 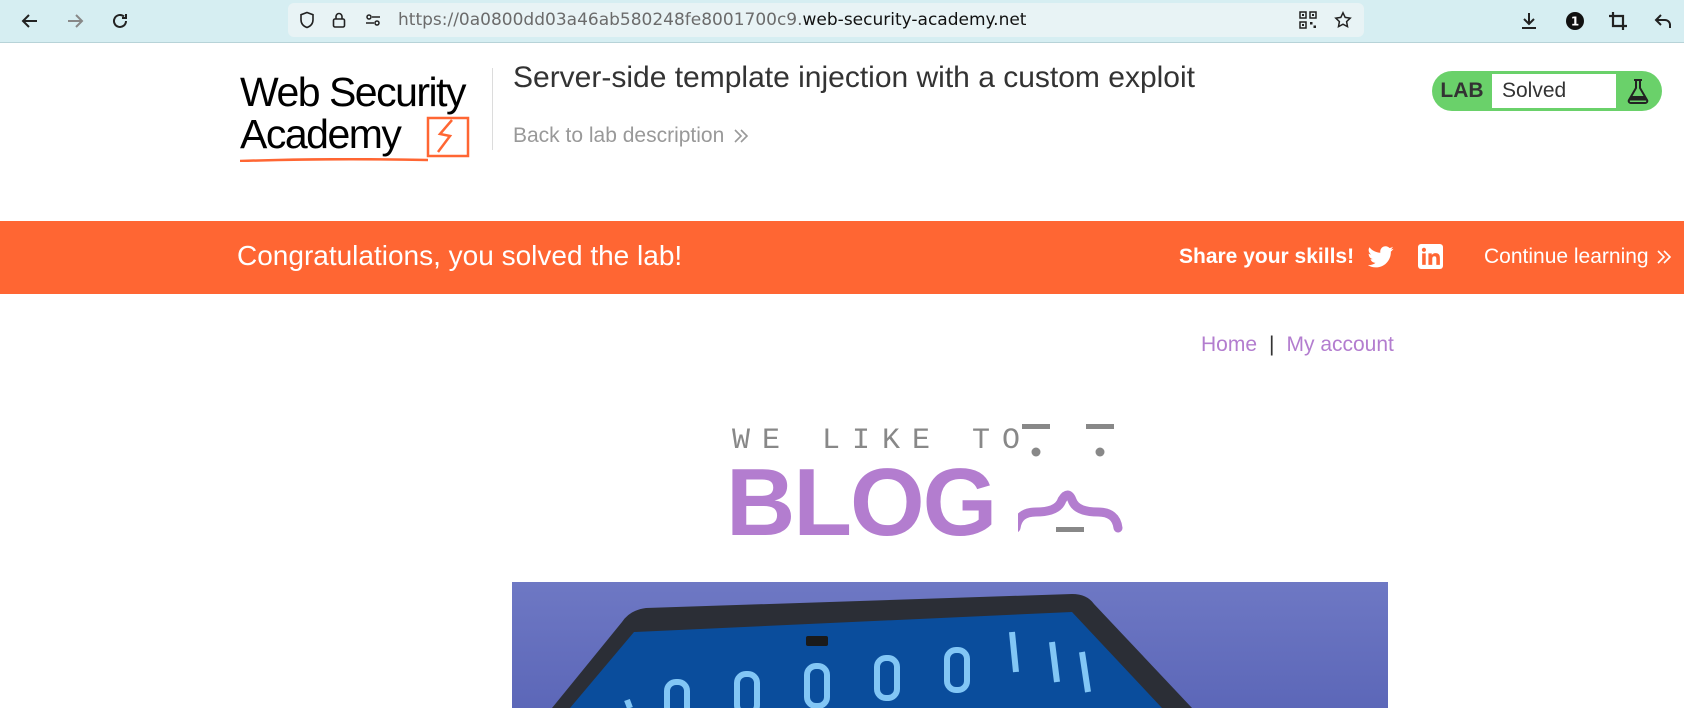 I want to click on continue-learning-link: Continue learning, so click(x=1578, y=257).